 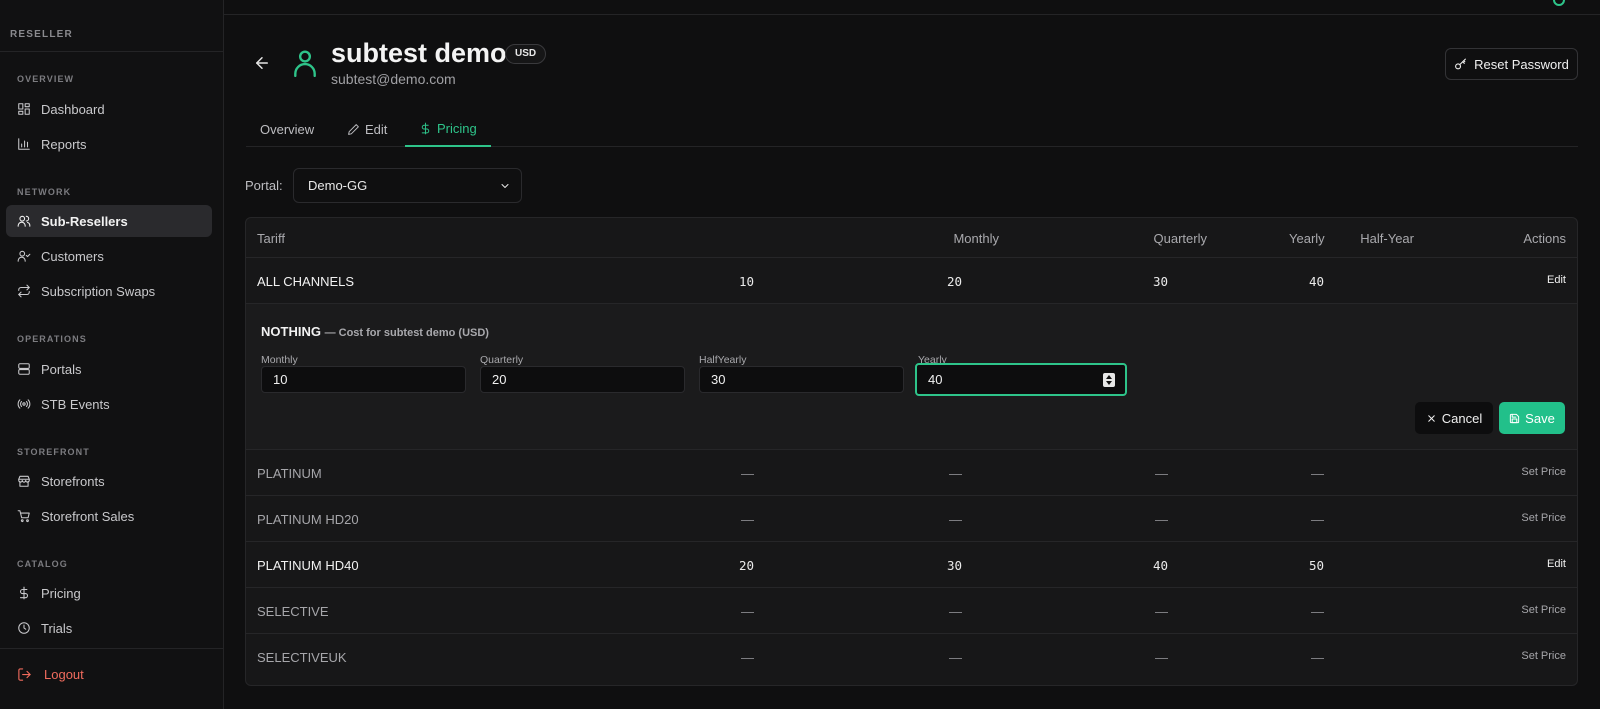 What do you see at coordinates (111, 26) in the screenshot?
I see `brand-label: RESELLER` at bounding box center [111, 26].